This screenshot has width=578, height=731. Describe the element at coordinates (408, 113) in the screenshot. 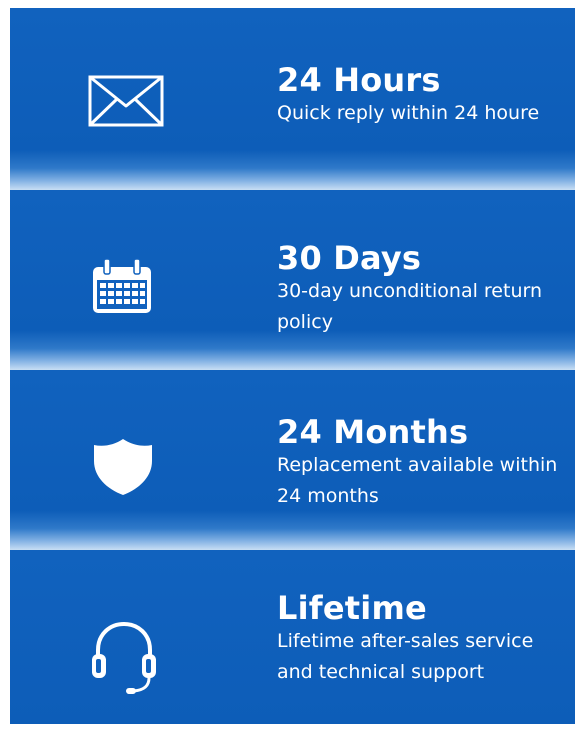

I see `feature-description: Quick reply within 24 houre` at that location.